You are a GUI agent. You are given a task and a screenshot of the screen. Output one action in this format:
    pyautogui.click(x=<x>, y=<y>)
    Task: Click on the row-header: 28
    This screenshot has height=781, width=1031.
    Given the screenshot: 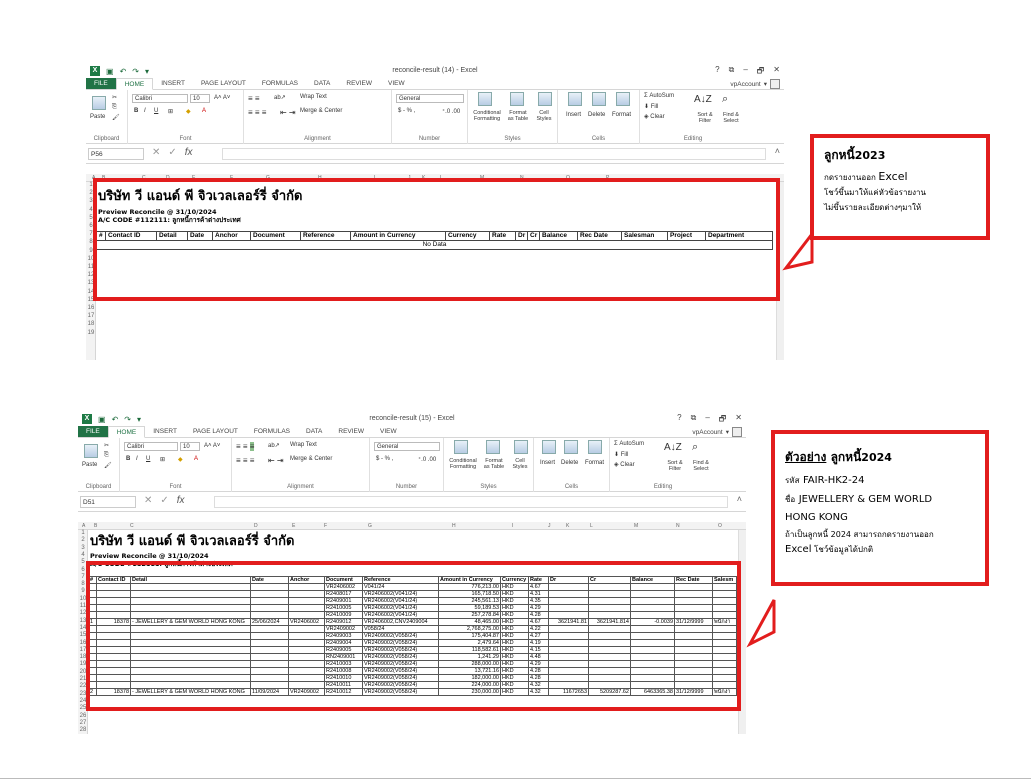 What is the action you would take?
    pyautogui.click(x=83, y=730)
    